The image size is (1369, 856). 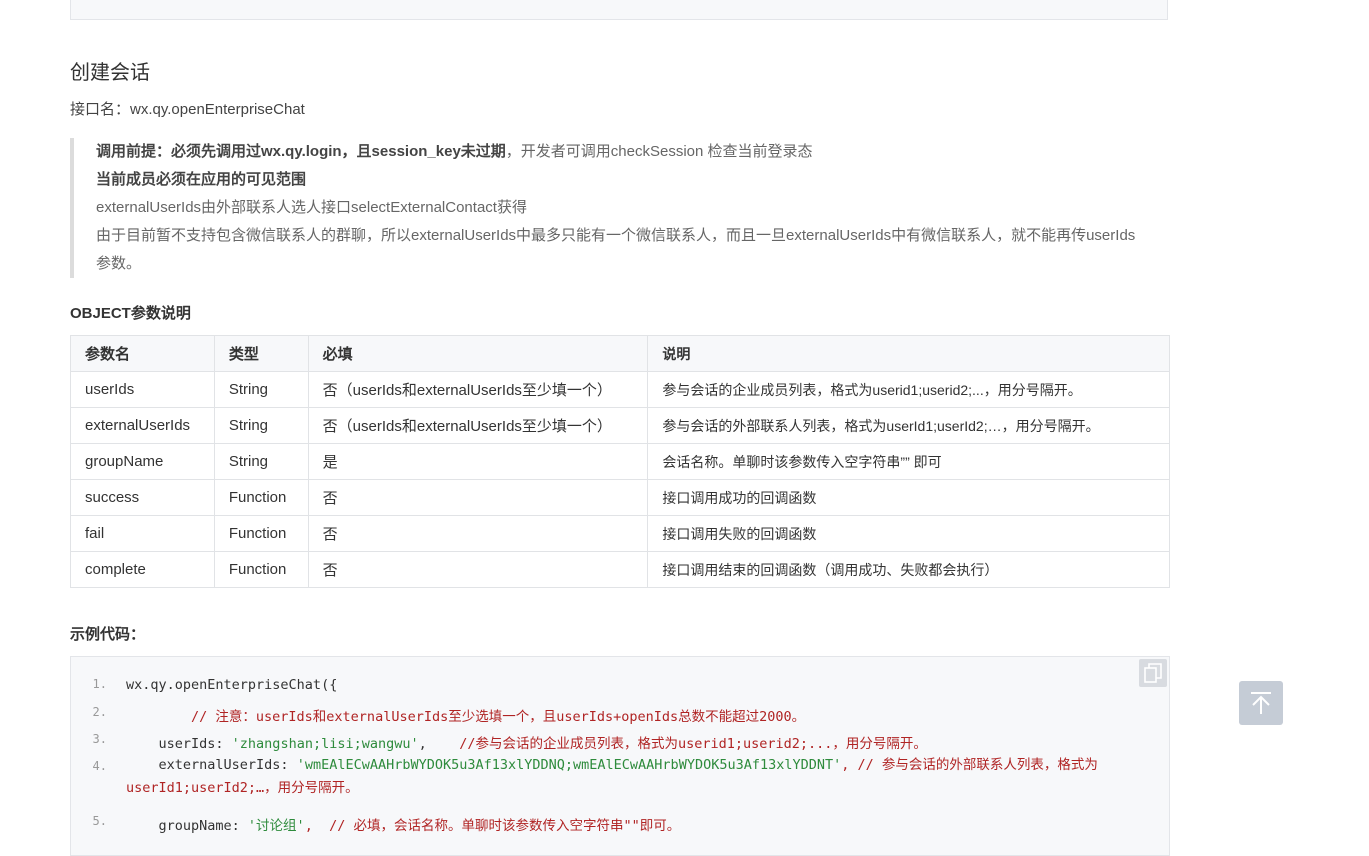 I want to click on table-header-row: 参数名 类型 必填 说明, so click(x=620, y=353).